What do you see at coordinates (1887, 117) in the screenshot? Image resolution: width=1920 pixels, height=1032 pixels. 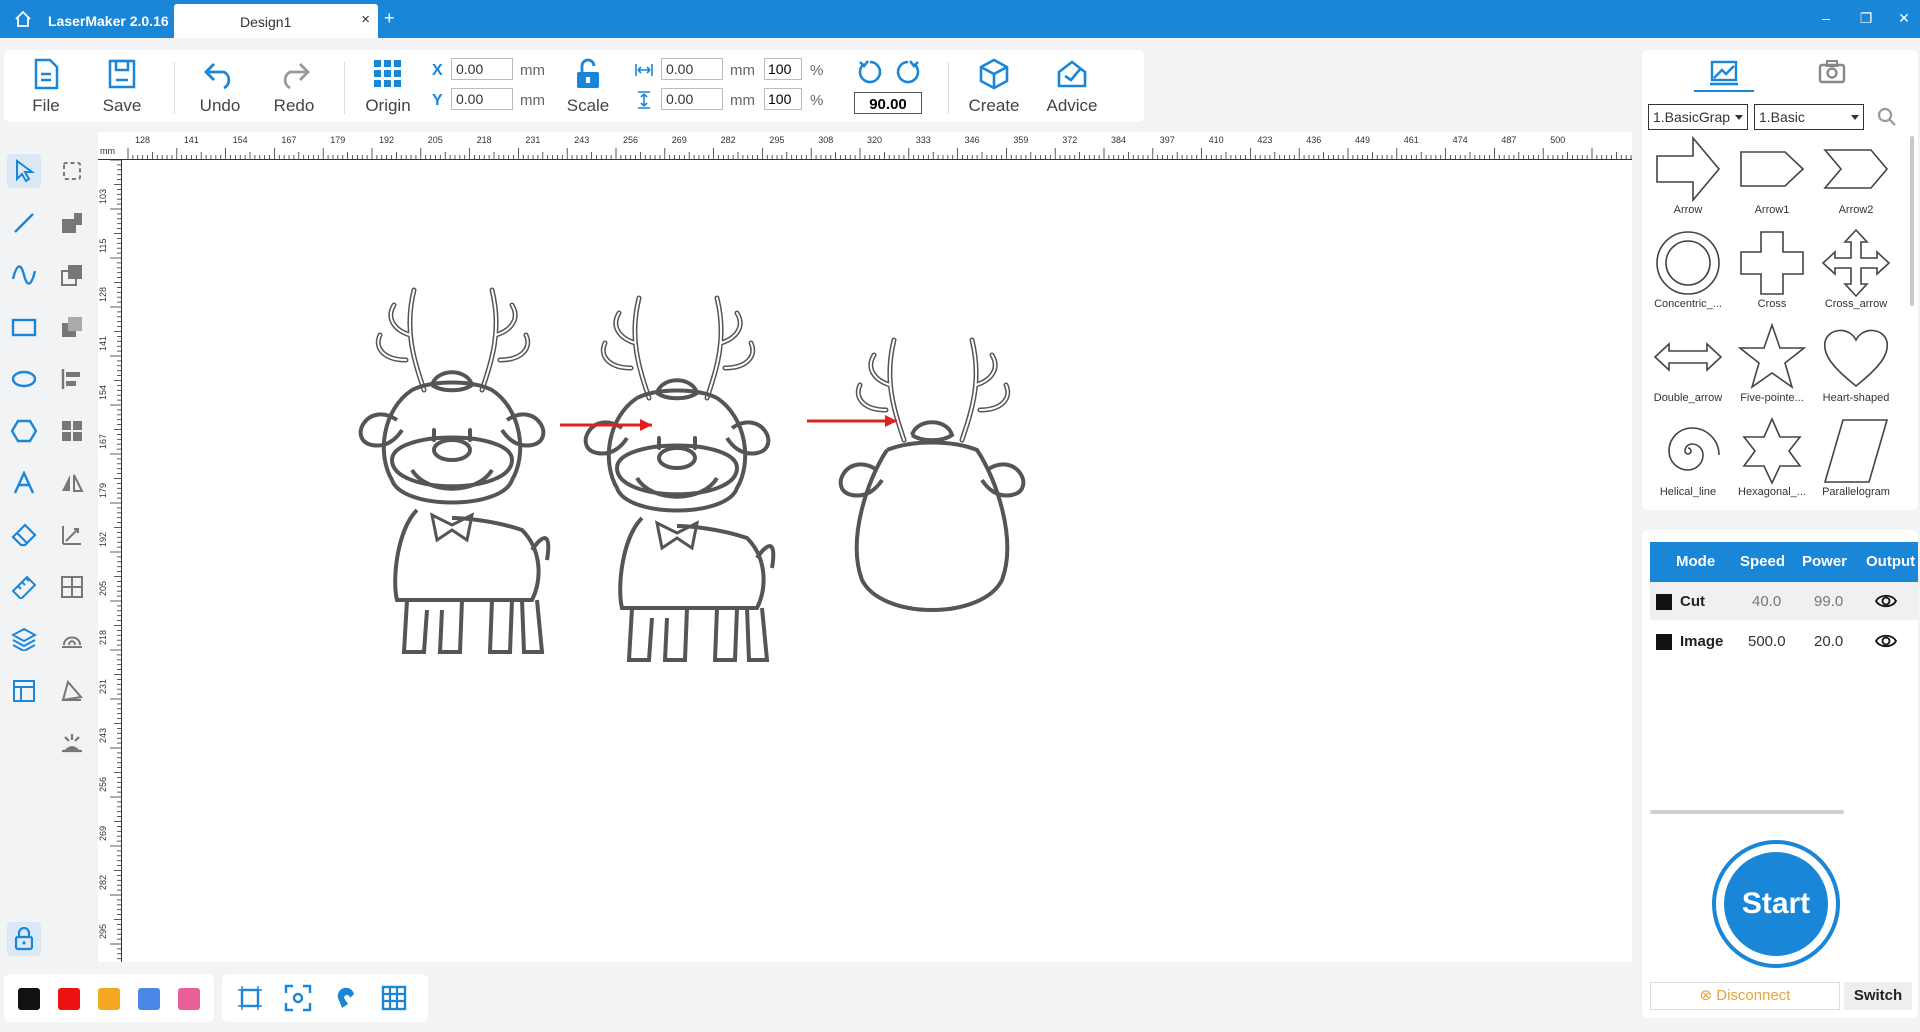 I see `search-icon` at bounding box center [1887, 117].